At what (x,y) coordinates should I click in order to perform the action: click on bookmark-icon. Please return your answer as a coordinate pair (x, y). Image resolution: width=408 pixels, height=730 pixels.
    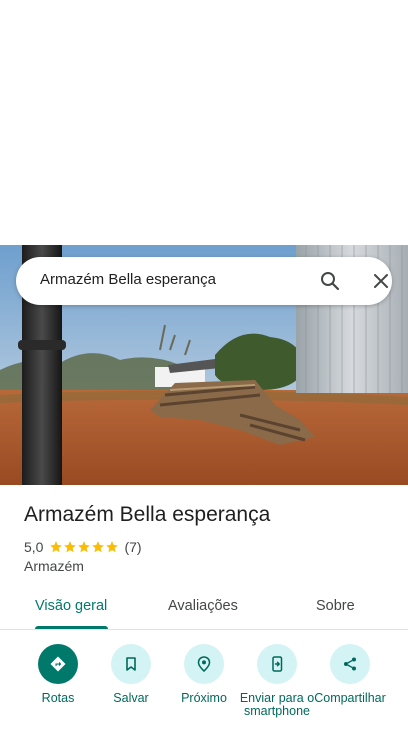
    Looking at the image, I should click on (131, 664).